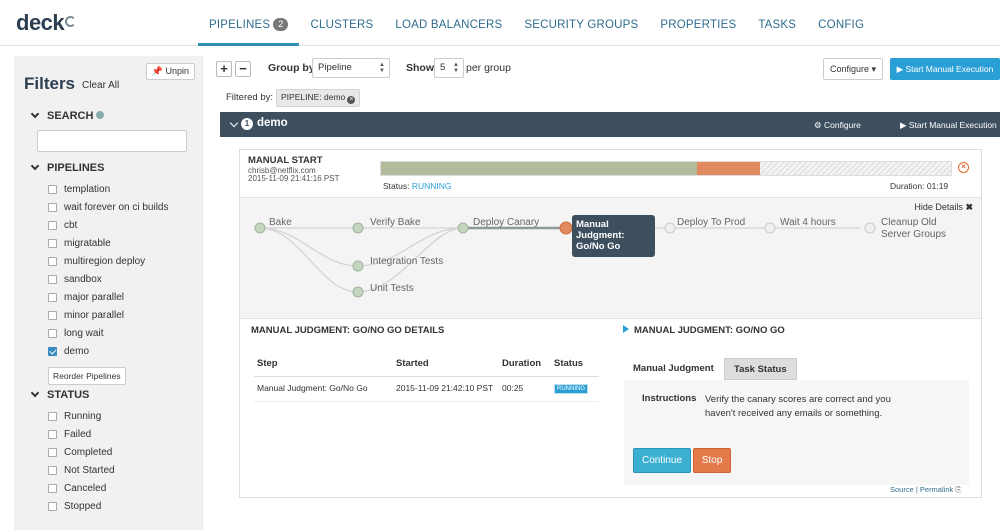 The image size is (1000, 530). What do you see at coordinates (712, 460) in the screenshot?
I see `stop-button: Stop` at bounding box center [712, 460].